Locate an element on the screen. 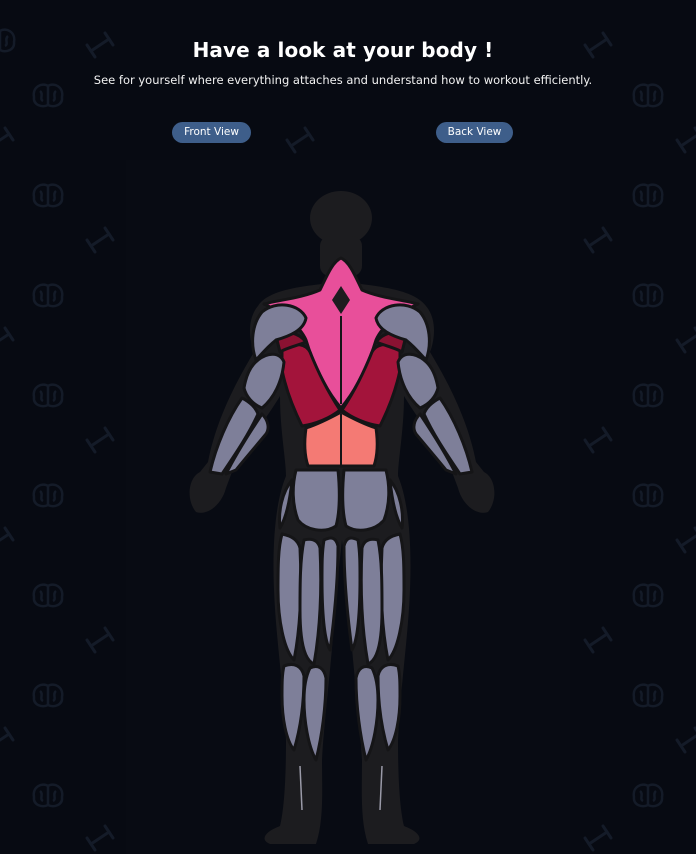  muscle-hamstring-right-mid is located at coordinates (371, 601).